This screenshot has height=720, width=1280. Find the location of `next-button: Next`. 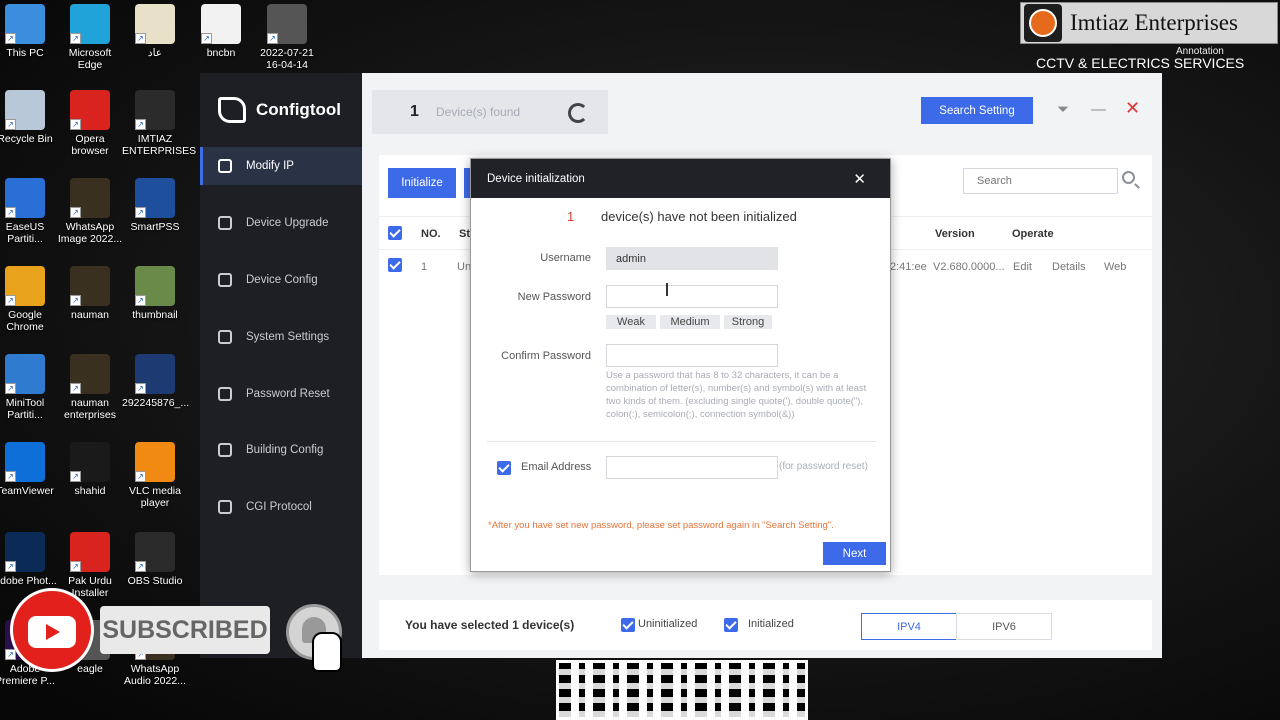

next-button: Next is located at coordinates (854, 553).